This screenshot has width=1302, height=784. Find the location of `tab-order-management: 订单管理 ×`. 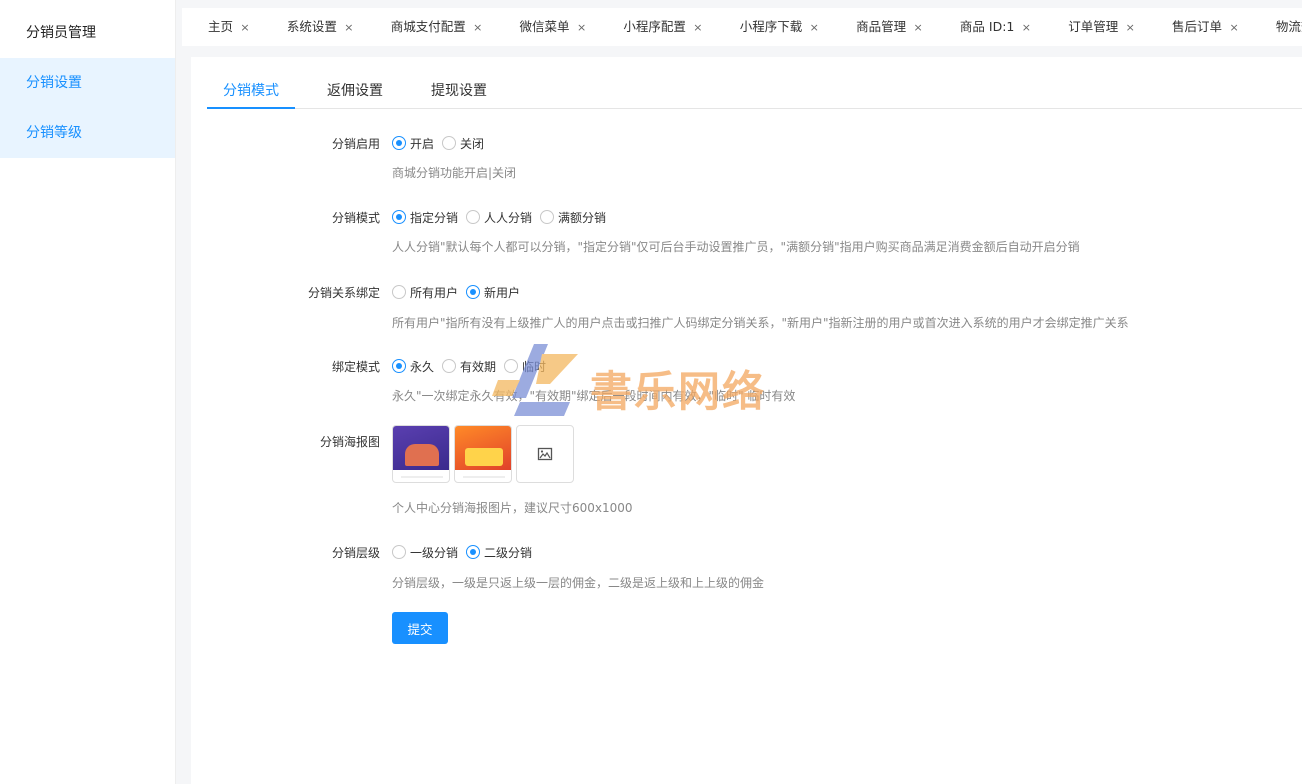

tab-order-management: 订单管理 × is located at coordinates (1092, 27).